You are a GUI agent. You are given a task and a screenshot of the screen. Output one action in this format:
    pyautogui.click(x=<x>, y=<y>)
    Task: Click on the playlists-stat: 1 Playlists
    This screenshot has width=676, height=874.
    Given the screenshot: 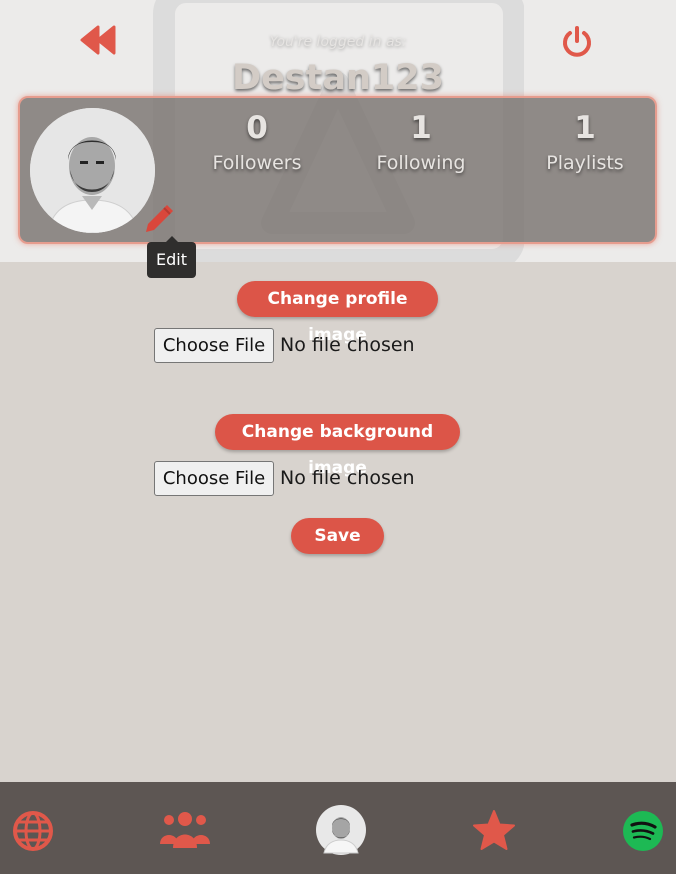 What is the action you would take?
    pyautogui.click(x=585, y=136)
    